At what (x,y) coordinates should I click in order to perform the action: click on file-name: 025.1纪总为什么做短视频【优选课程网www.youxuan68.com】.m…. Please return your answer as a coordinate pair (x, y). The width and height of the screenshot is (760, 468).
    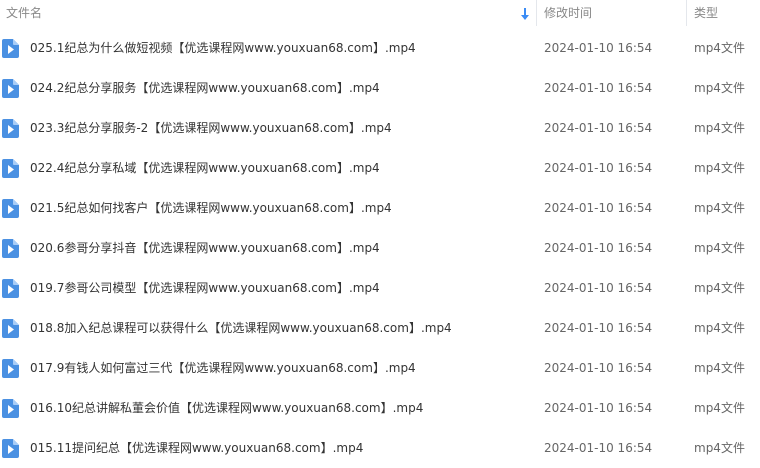
    Looking at the image, I should click on (223, 48).